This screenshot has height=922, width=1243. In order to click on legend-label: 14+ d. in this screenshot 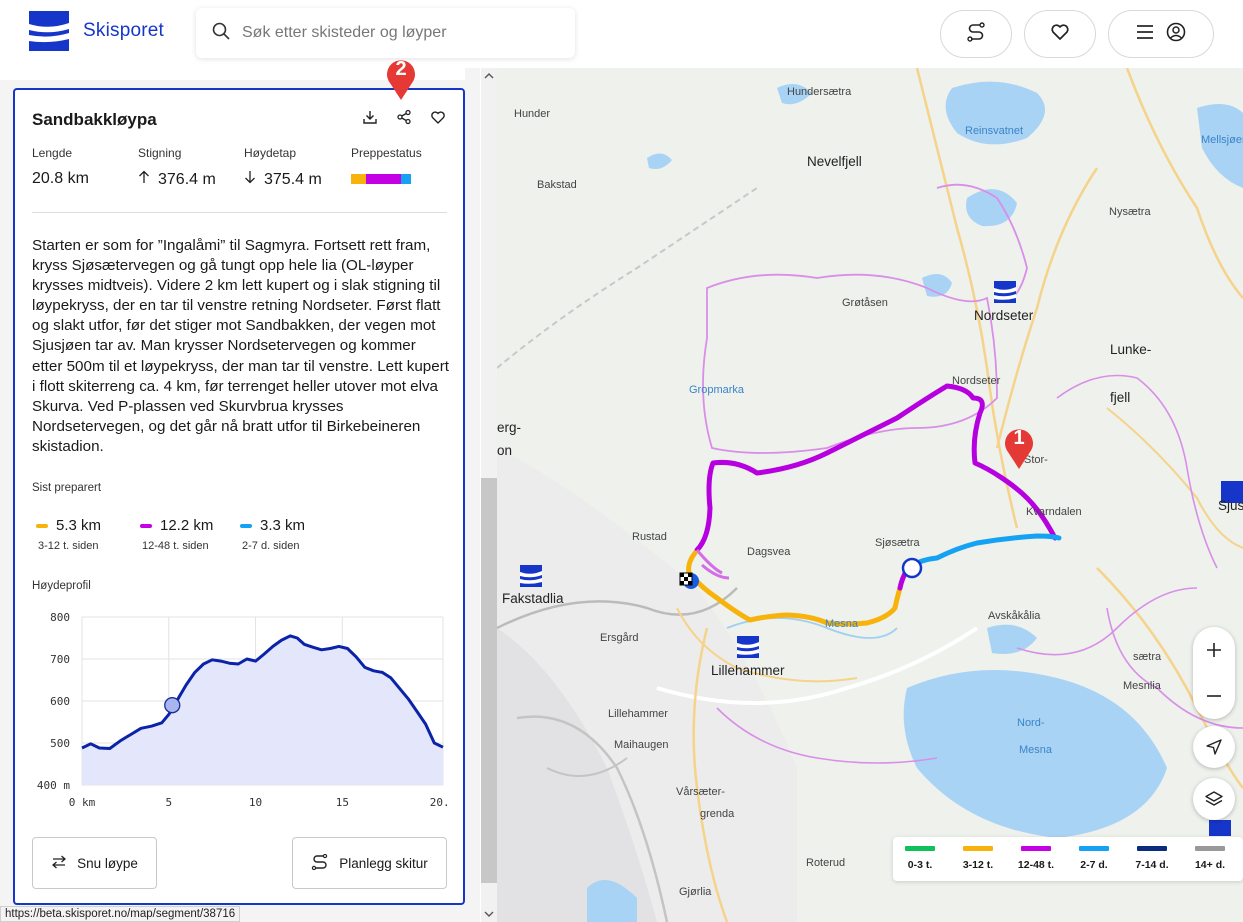, I will do `click(1210, 865)`.